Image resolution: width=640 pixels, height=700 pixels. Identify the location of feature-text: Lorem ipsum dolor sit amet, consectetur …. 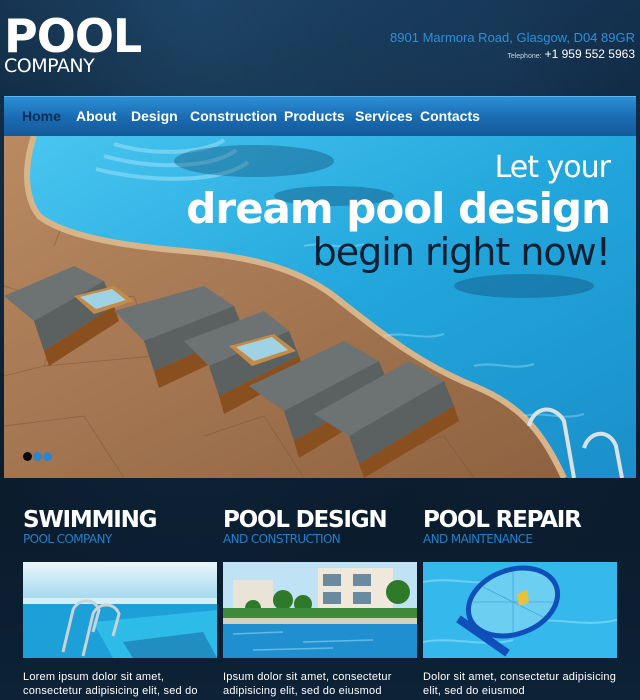
(110, 685).